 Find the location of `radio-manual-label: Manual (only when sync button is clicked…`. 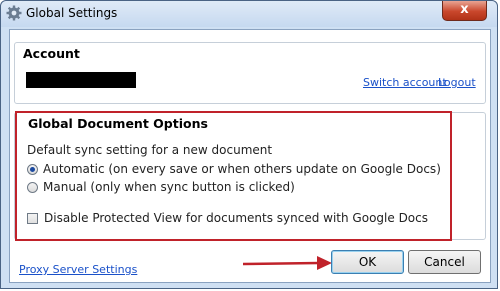

radio-manual-label: Manual (only when sync button is clicked… is located at coordinates (169, 187).